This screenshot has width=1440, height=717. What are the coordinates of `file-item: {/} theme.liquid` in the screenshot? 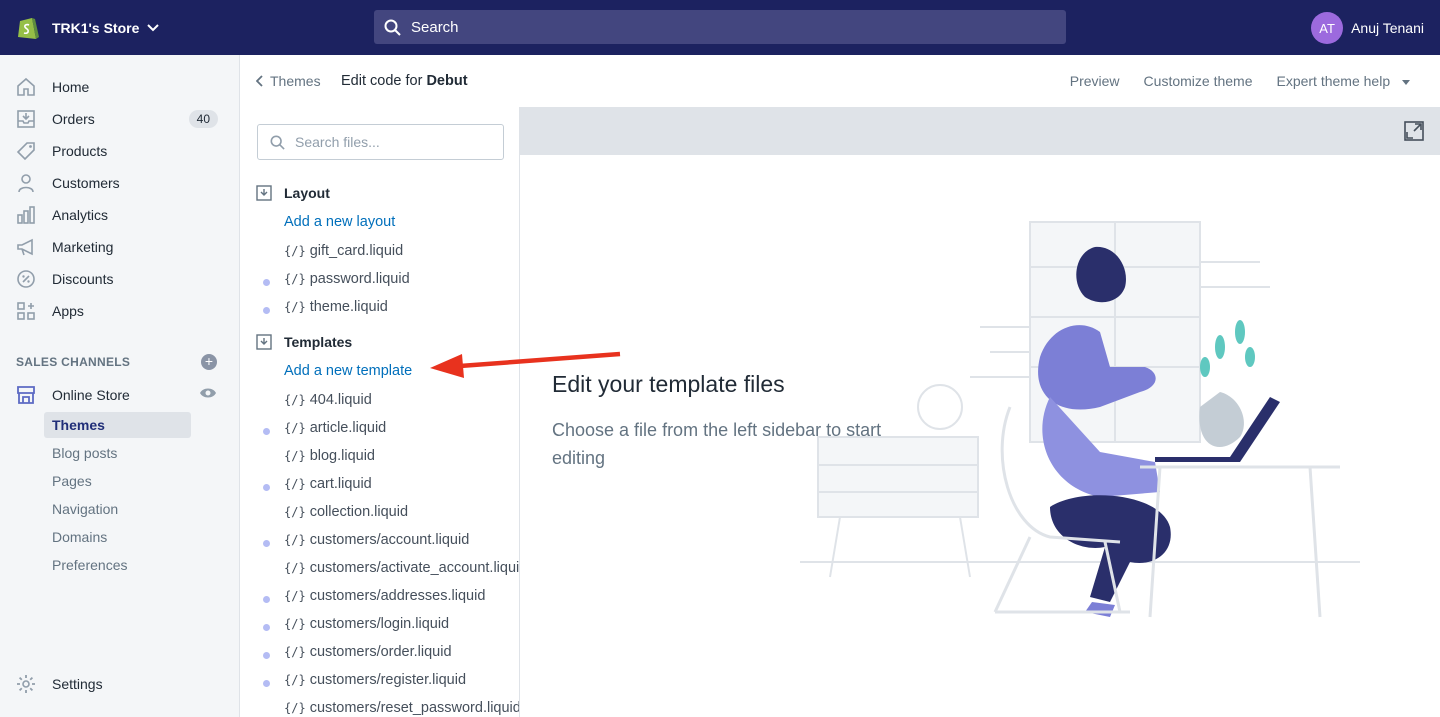 It's located at (336, 307).